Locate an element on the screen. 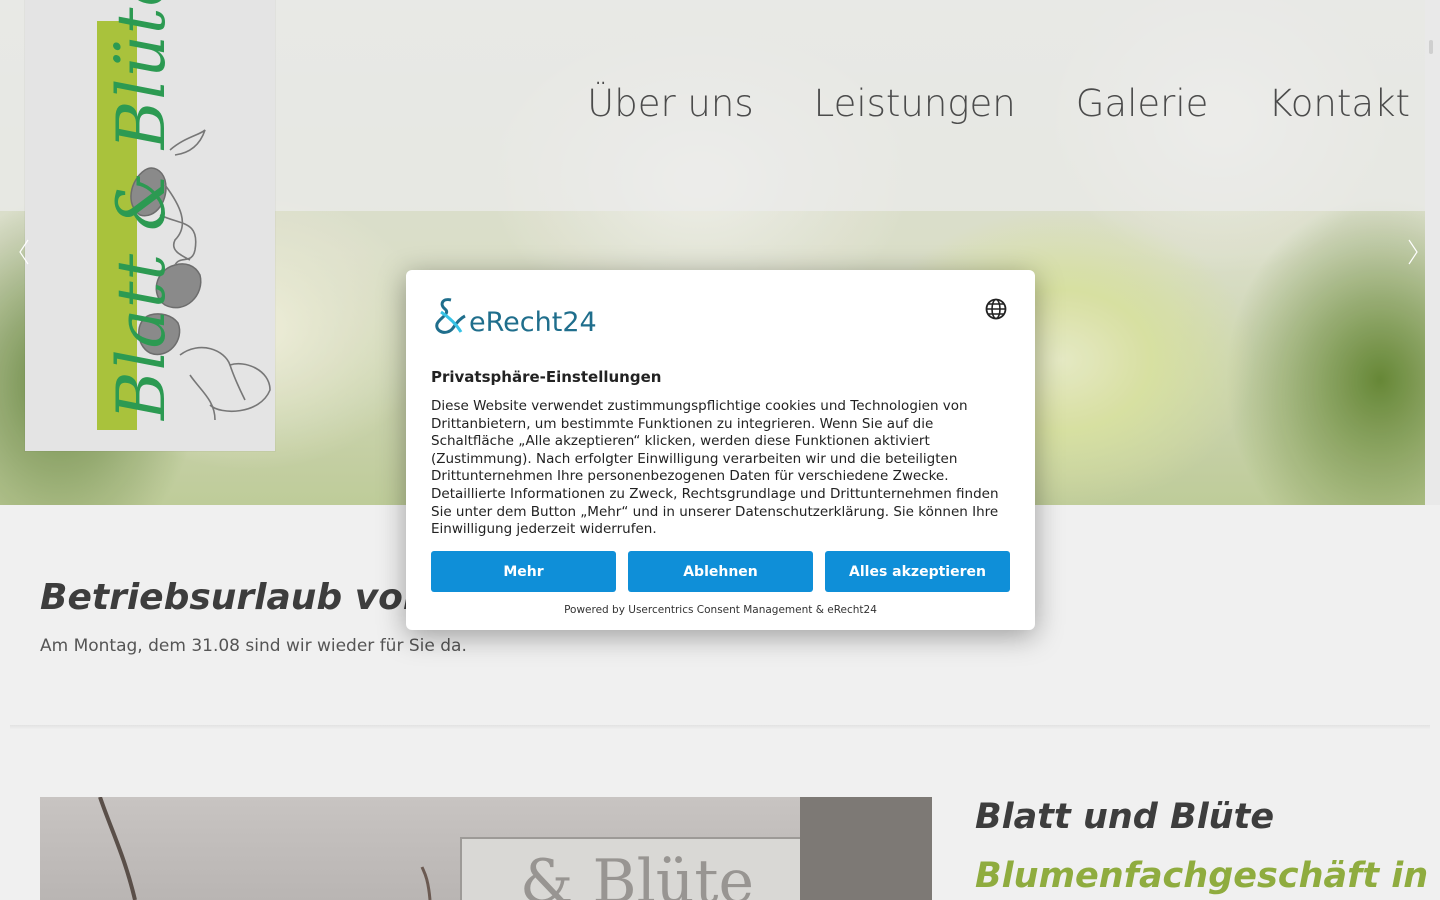  consent-title: Privatsphäre-Einstellungen is located at coordinates (546, 377).